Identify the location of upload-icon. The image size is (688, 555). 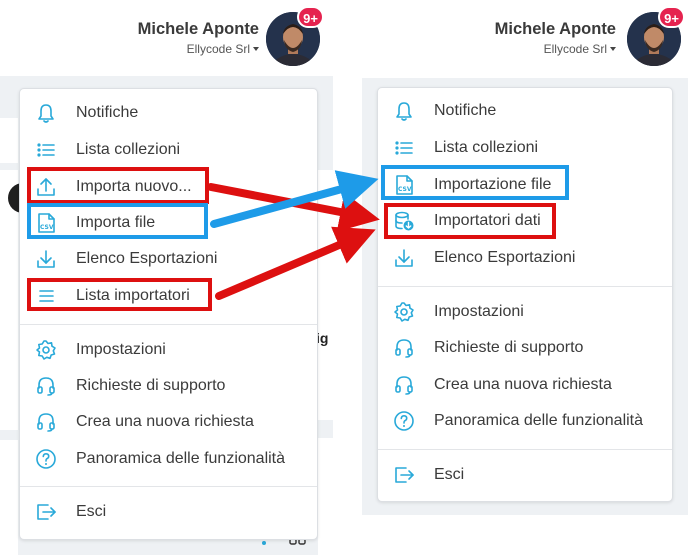
(46, 186).